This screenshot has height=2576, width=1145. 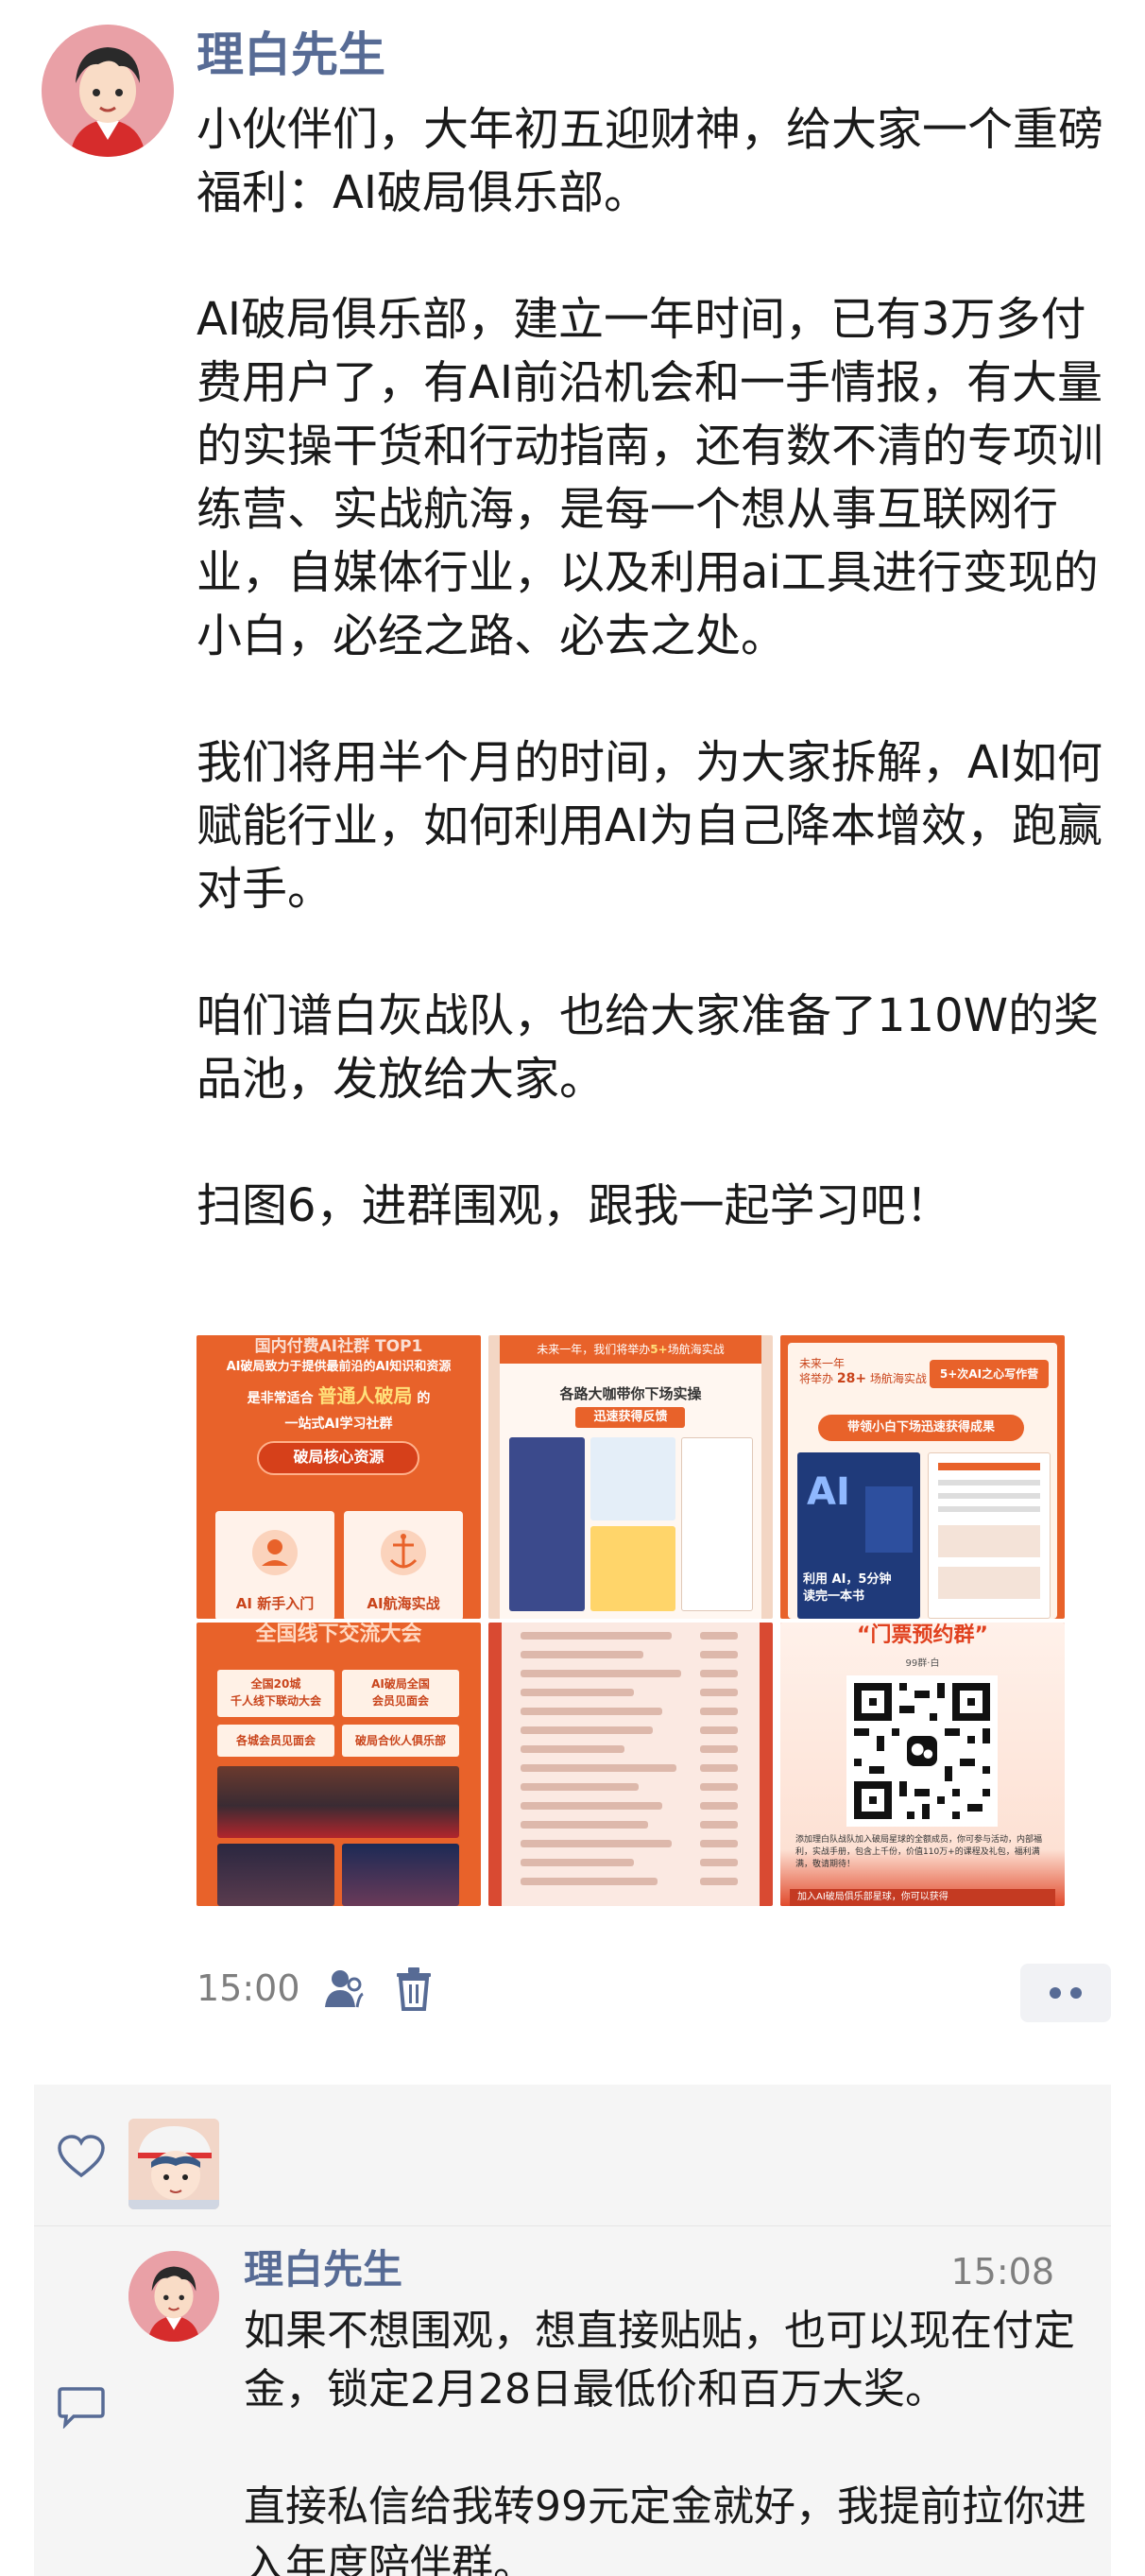 I want to click on img4-item4: 破局合伙人俱乐部, so click(x=400, y=1741).